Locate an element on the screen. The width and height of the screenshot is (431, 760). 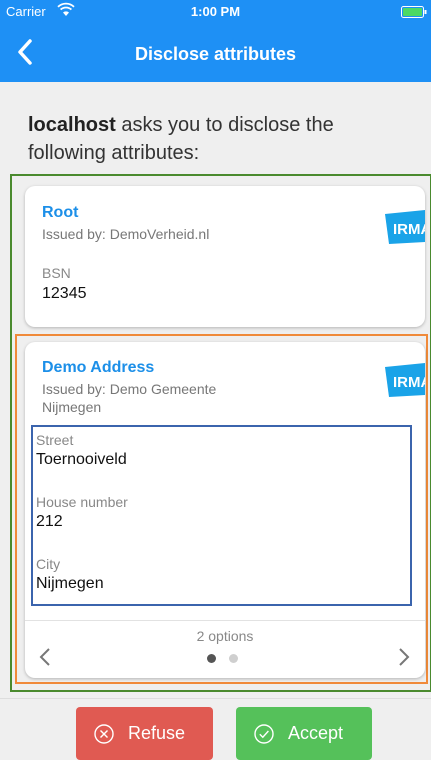
previous-option-chevron-icon is located at coordinates (45, 657).